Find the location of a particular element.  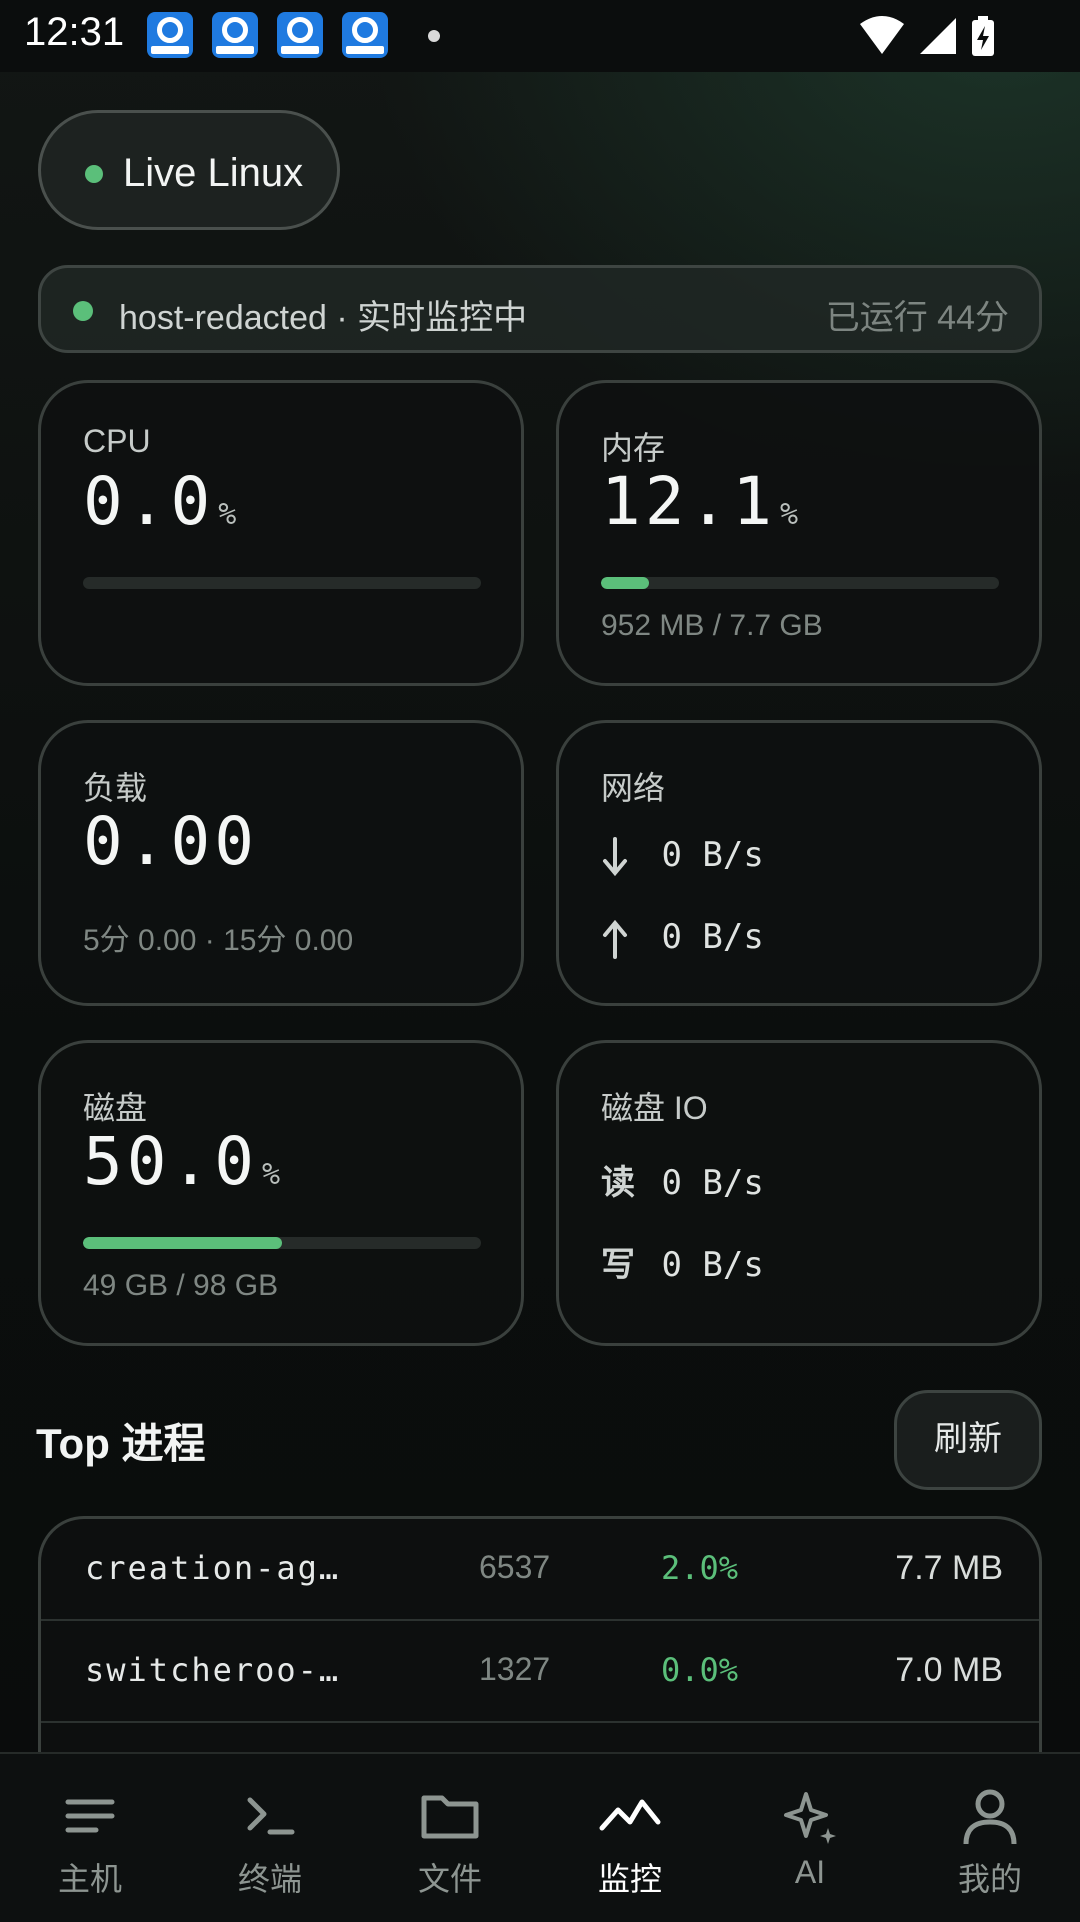

load-card: 负载 0.00 5分 0.00 · 15分 0.00 is located at coordinates (281, 863).